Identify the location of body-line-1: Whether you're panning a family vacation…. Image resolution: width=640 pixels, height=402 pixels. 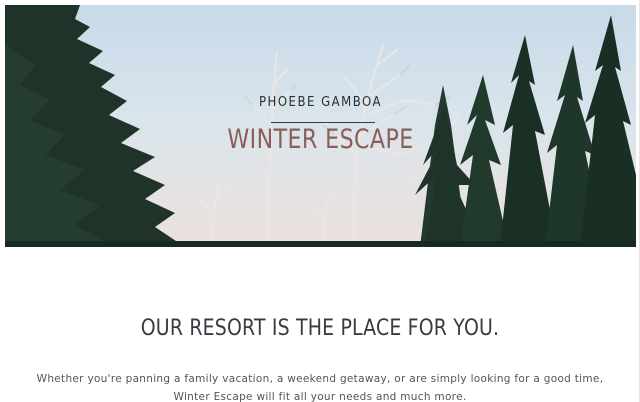
(320, 379).